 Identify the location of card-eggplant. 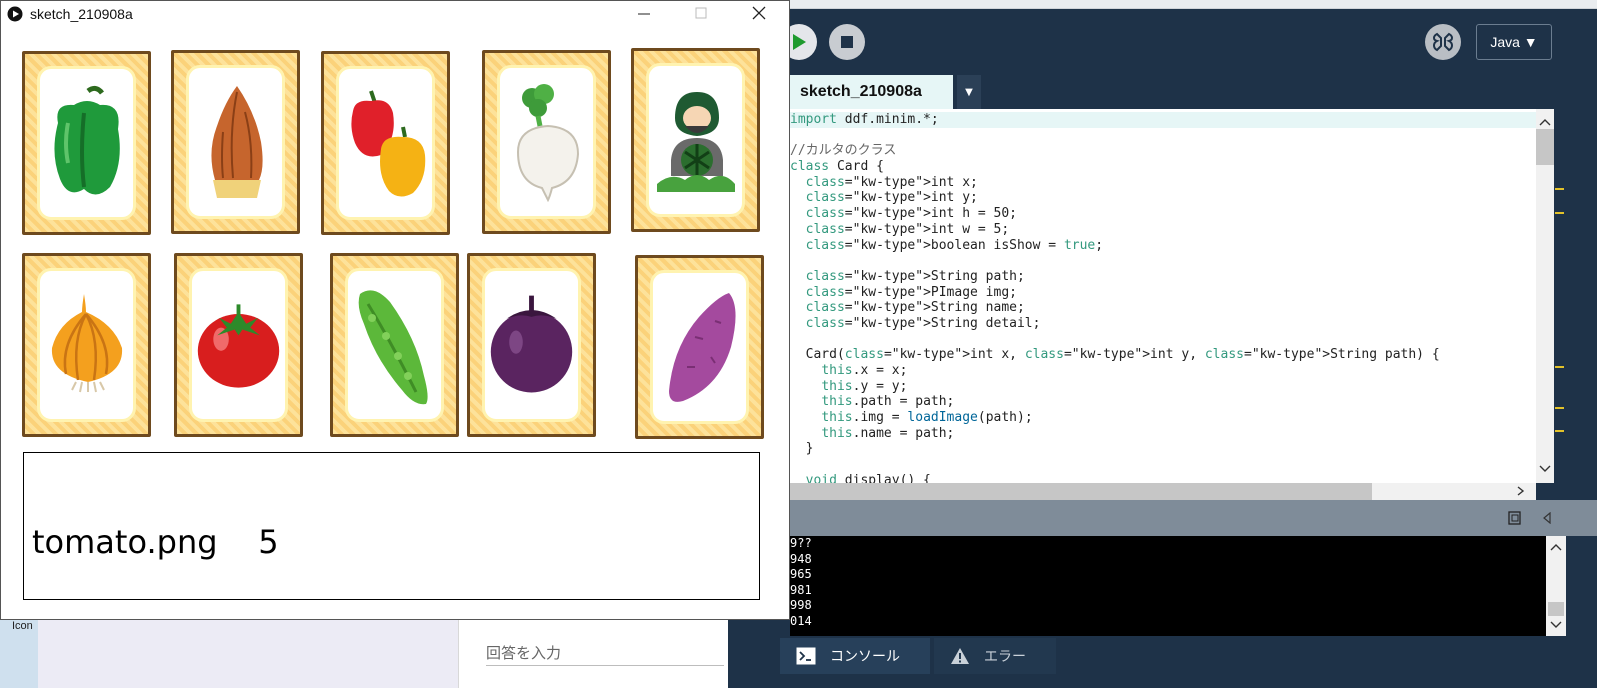
(531, 345).